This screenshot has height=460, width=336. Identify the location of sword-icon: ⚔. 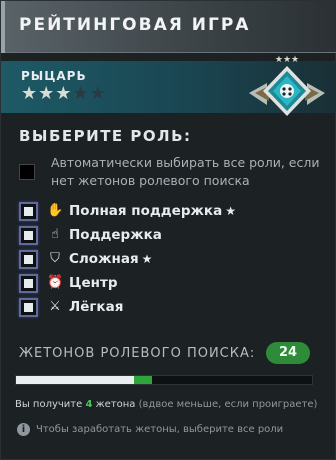
(55, 306).